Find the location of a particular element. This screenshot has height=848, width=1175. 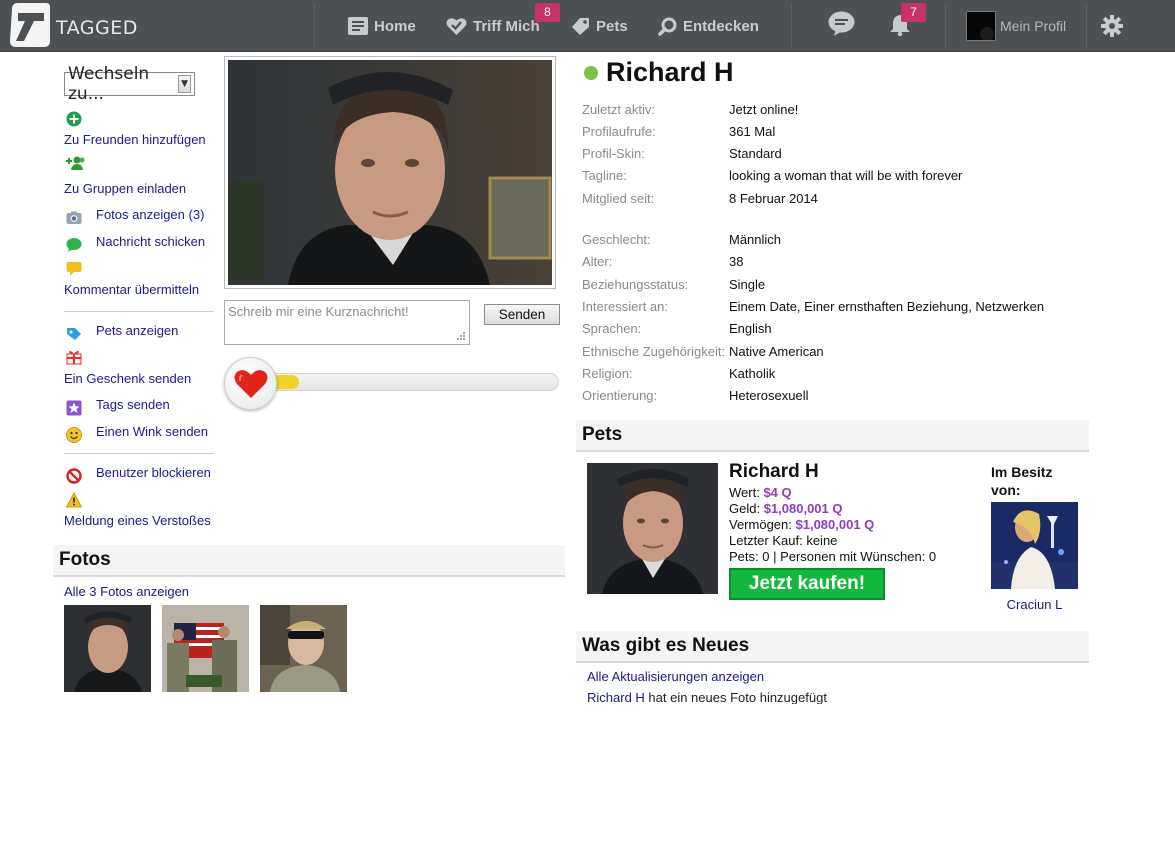

nav-browse: Entdecken is located at coordinates (708, 26).